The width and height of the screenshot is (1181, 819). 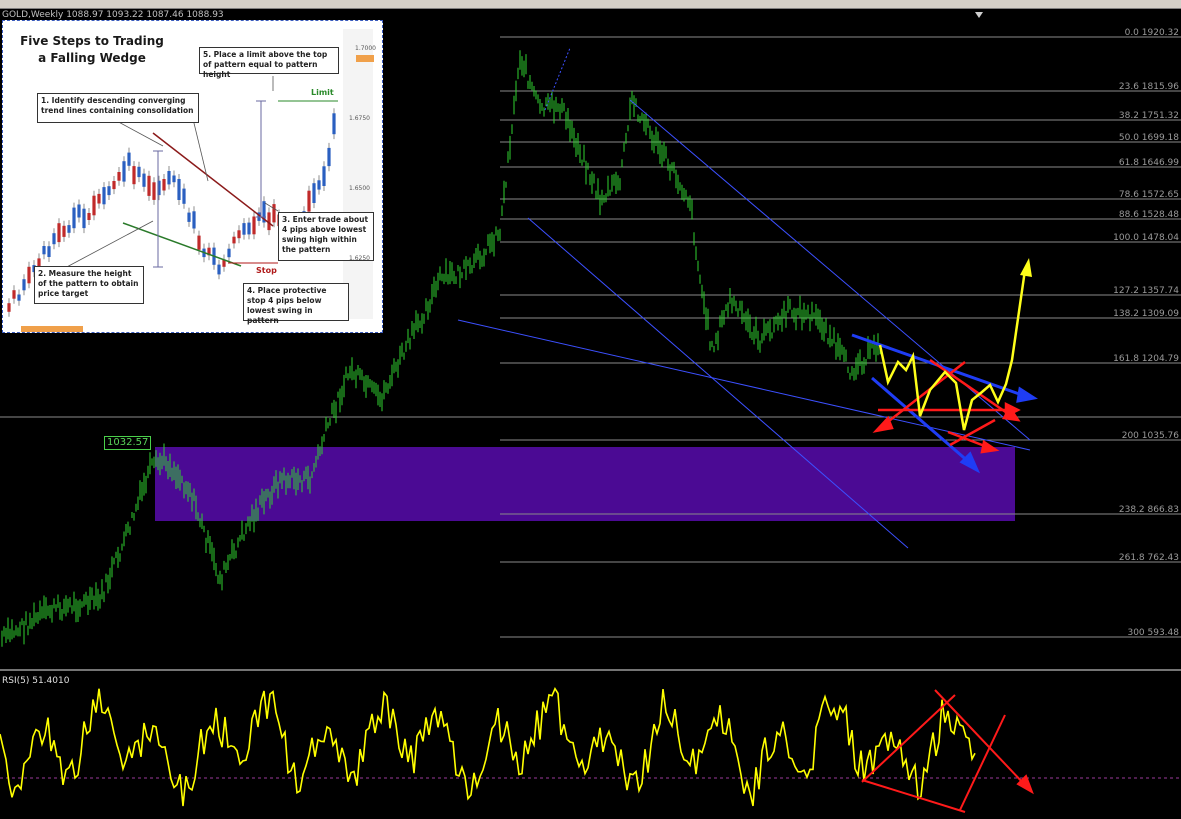 What do you see at coordinates (359, 188) in the screenshot?
I see `inset-axis-label: 1.6500` at bounding box center [359, 188].